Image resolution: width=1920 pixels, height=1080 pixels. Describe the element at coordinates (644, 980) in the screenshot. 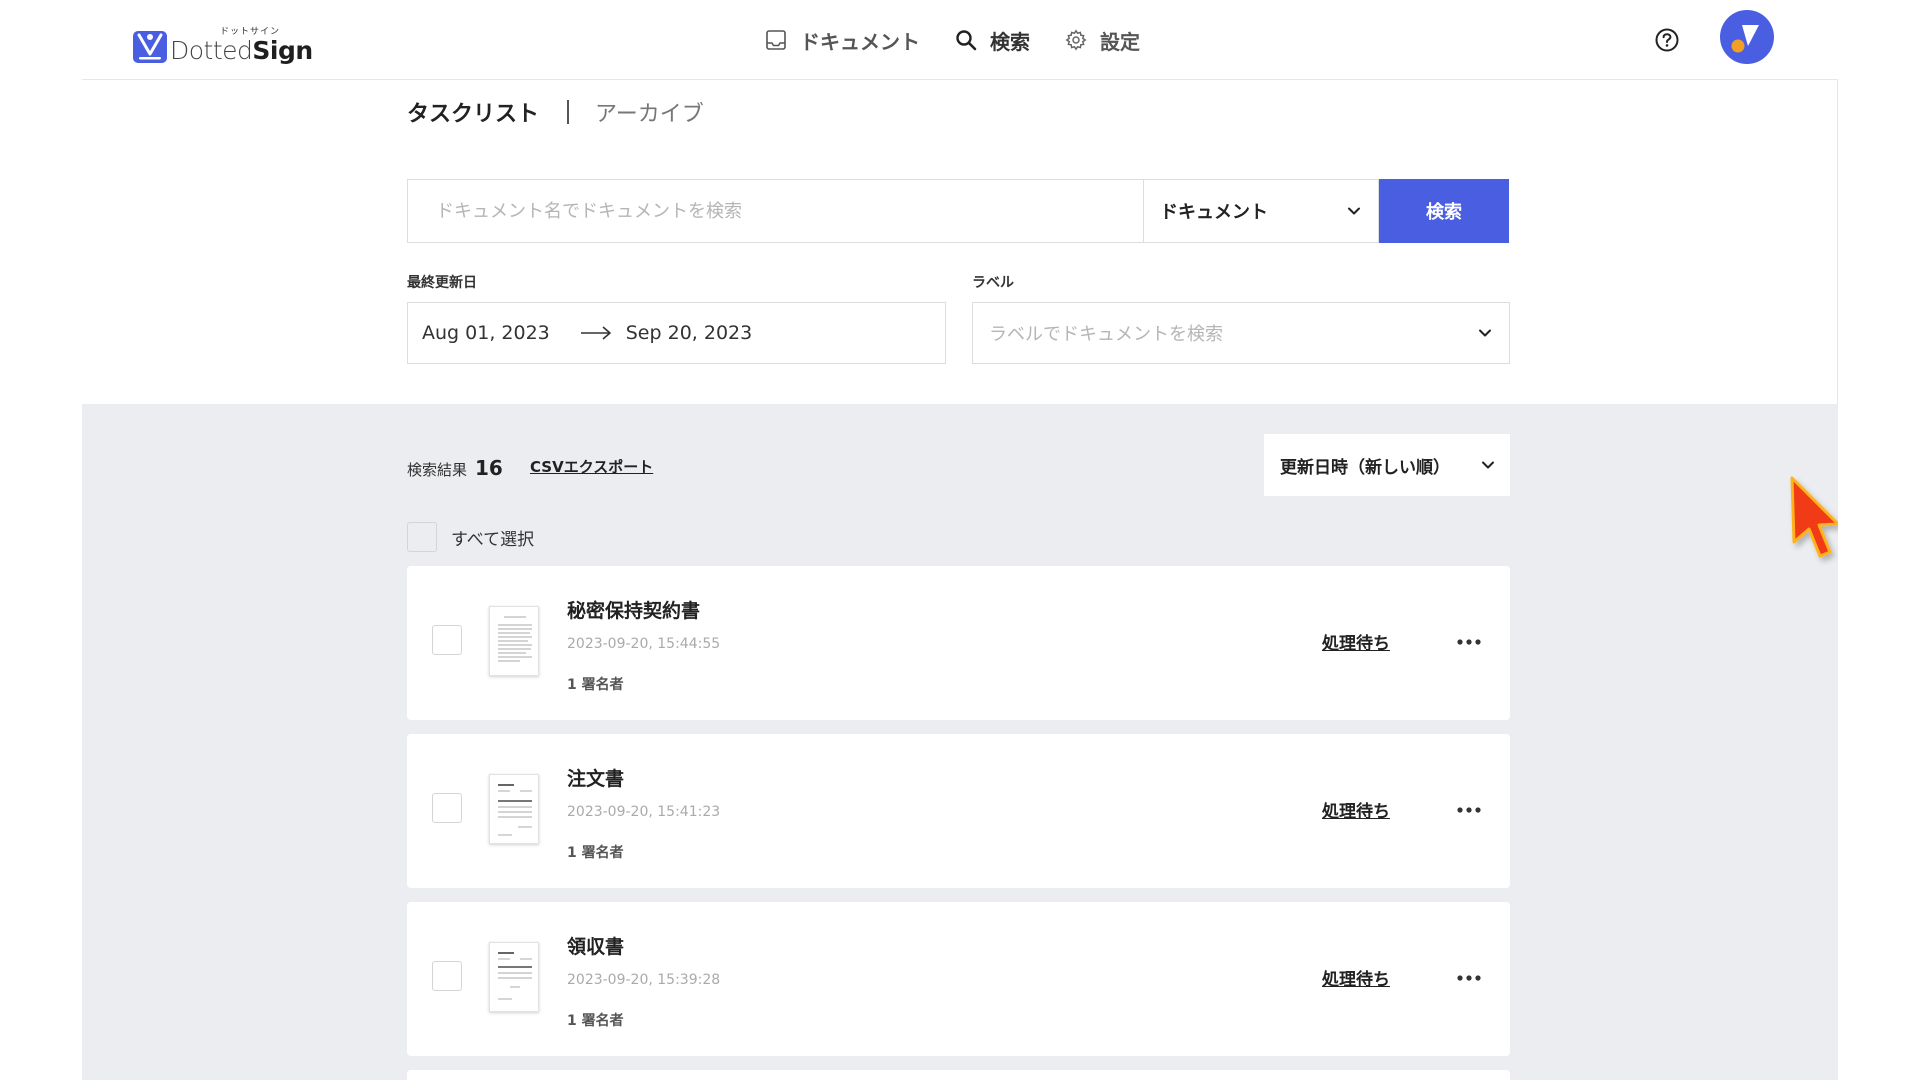

I see `document-timestamp: 2023-09-20, 15:39:28` at that location.